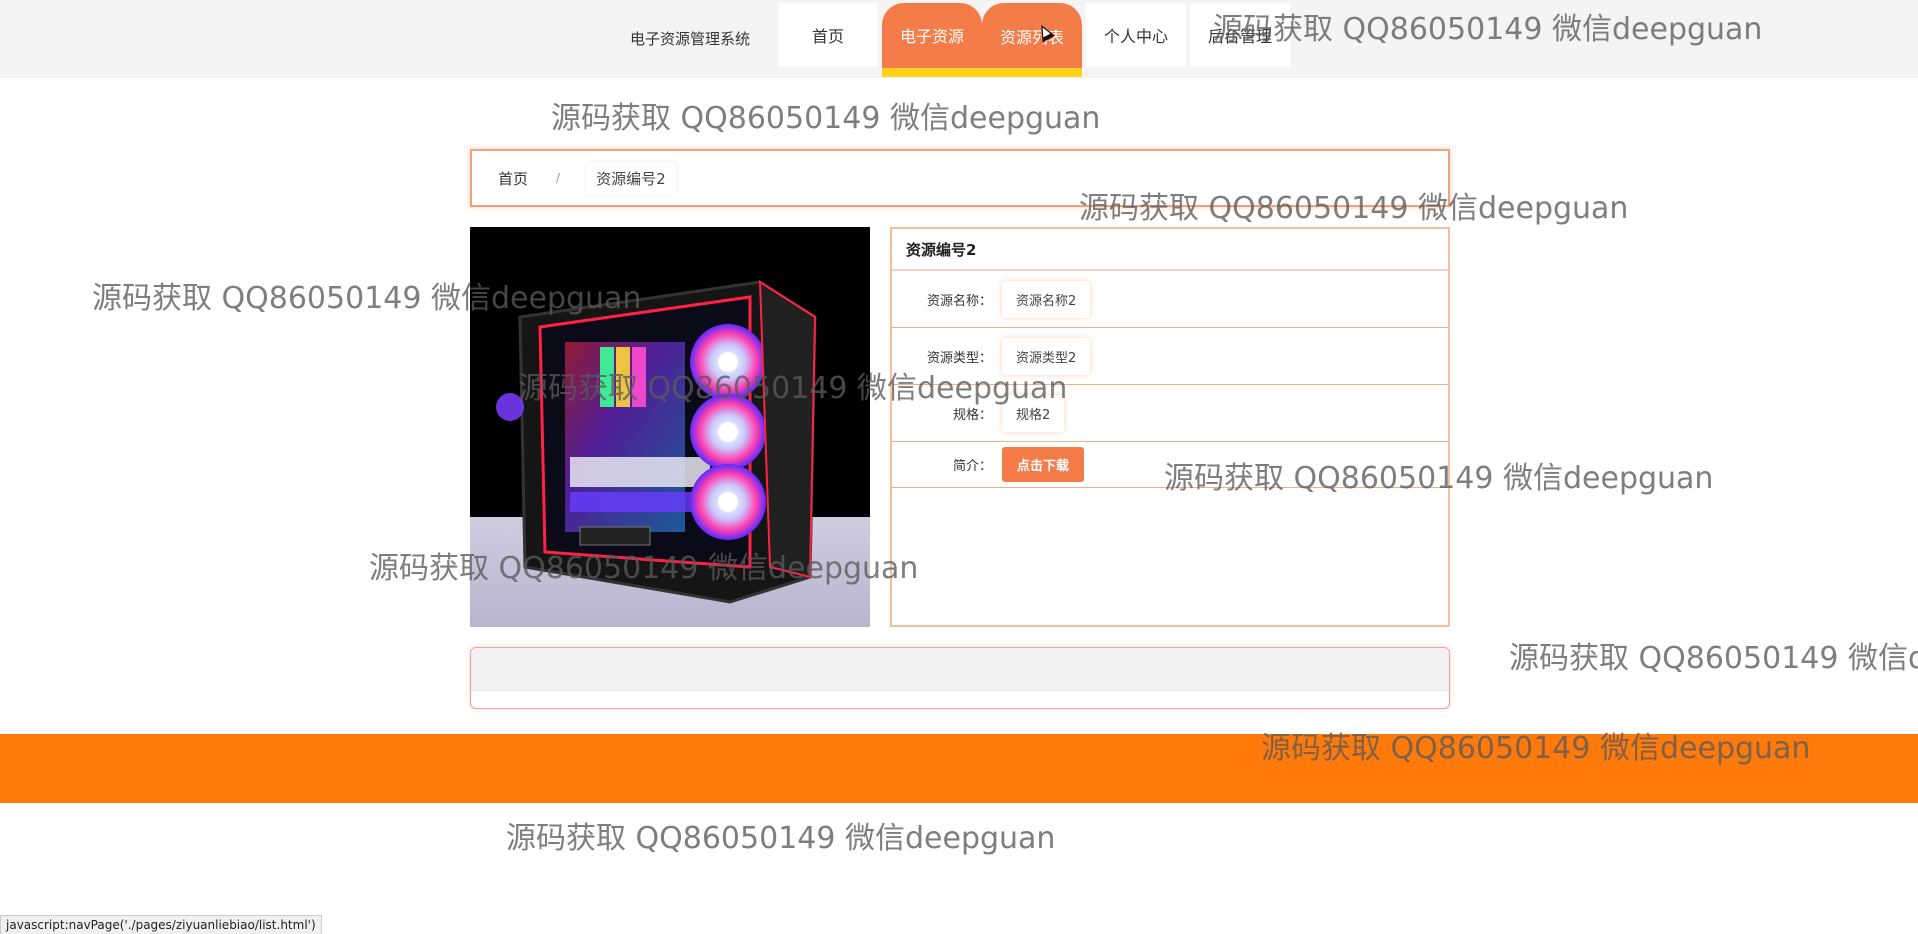  What do you see at coordinates (1136, 35) in the screenshot?
I see `nav-personal-center: 个人中心` at bounding box center [1136, 35].